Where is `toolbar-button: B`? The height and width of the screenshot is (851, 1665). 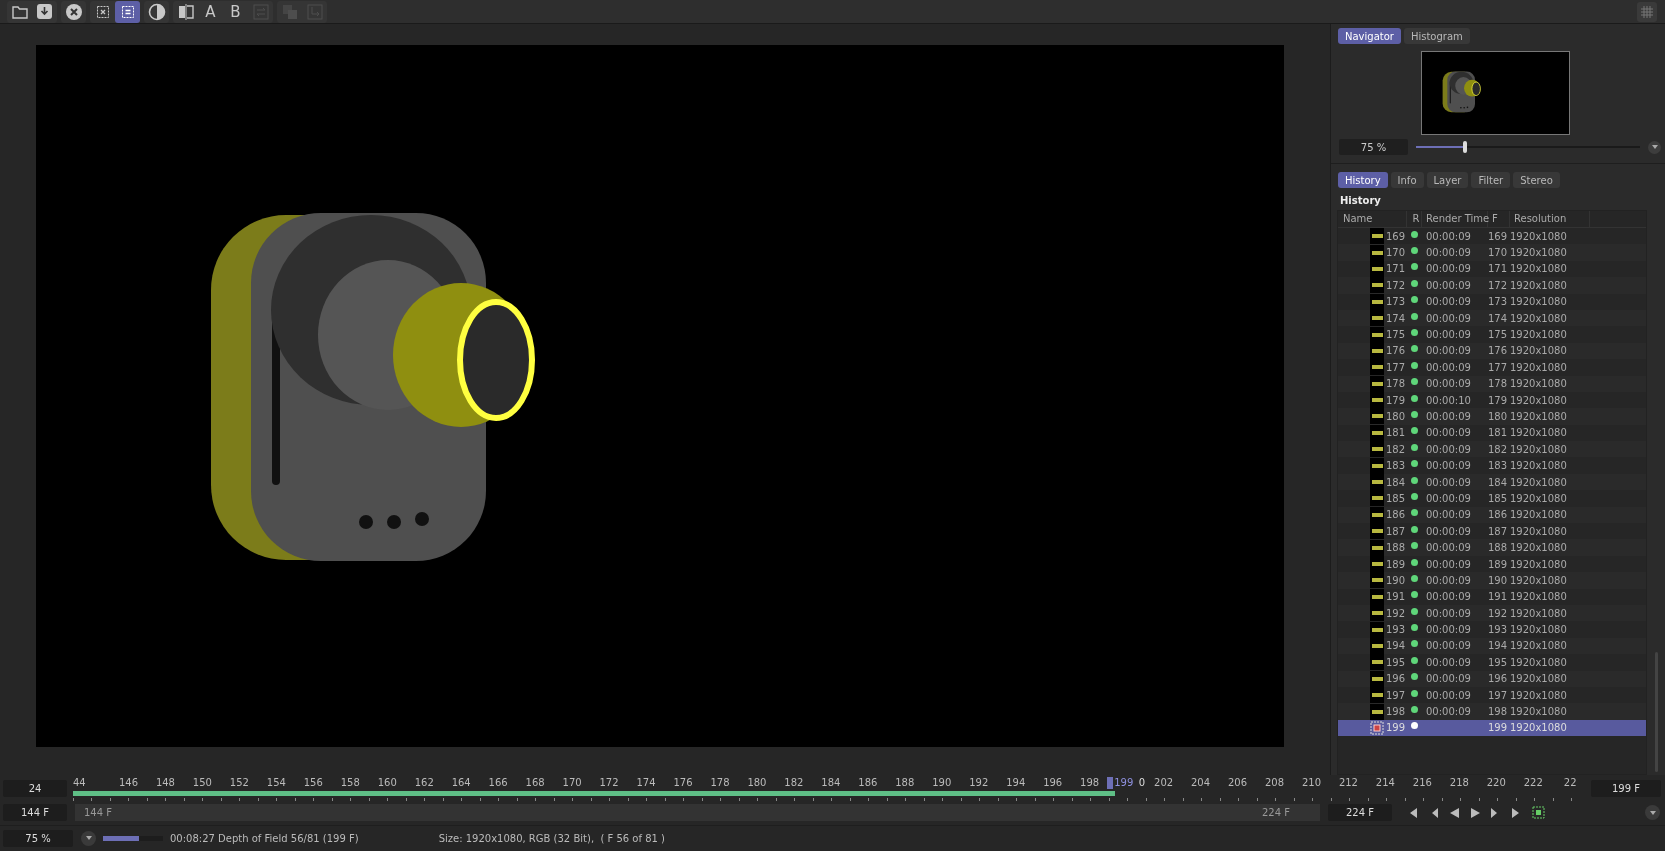 toolbar-button: B is located at coordinates (235, 11).